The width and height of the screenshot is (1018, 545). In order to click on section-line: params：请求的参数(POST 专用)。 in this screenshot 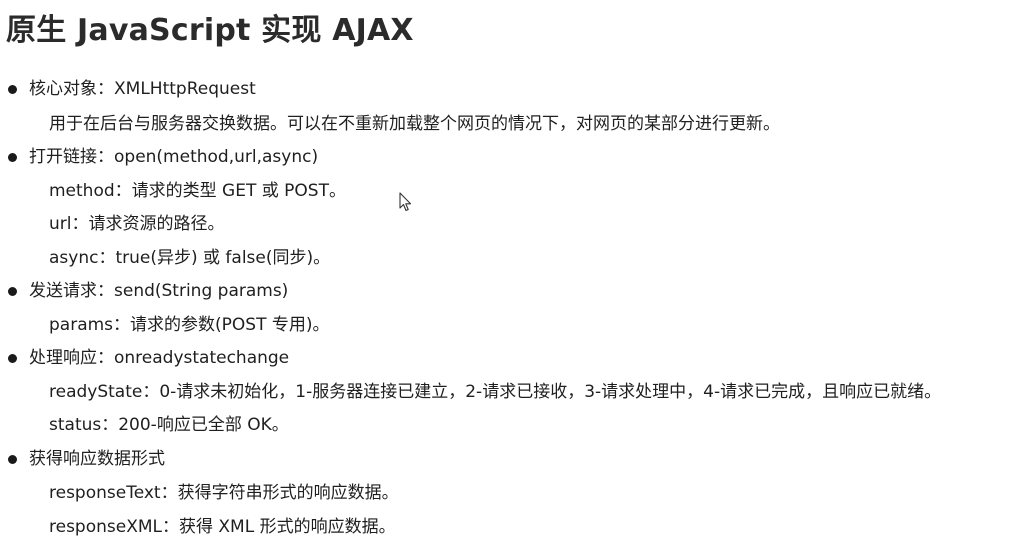, I will do `click(189, 325)`.